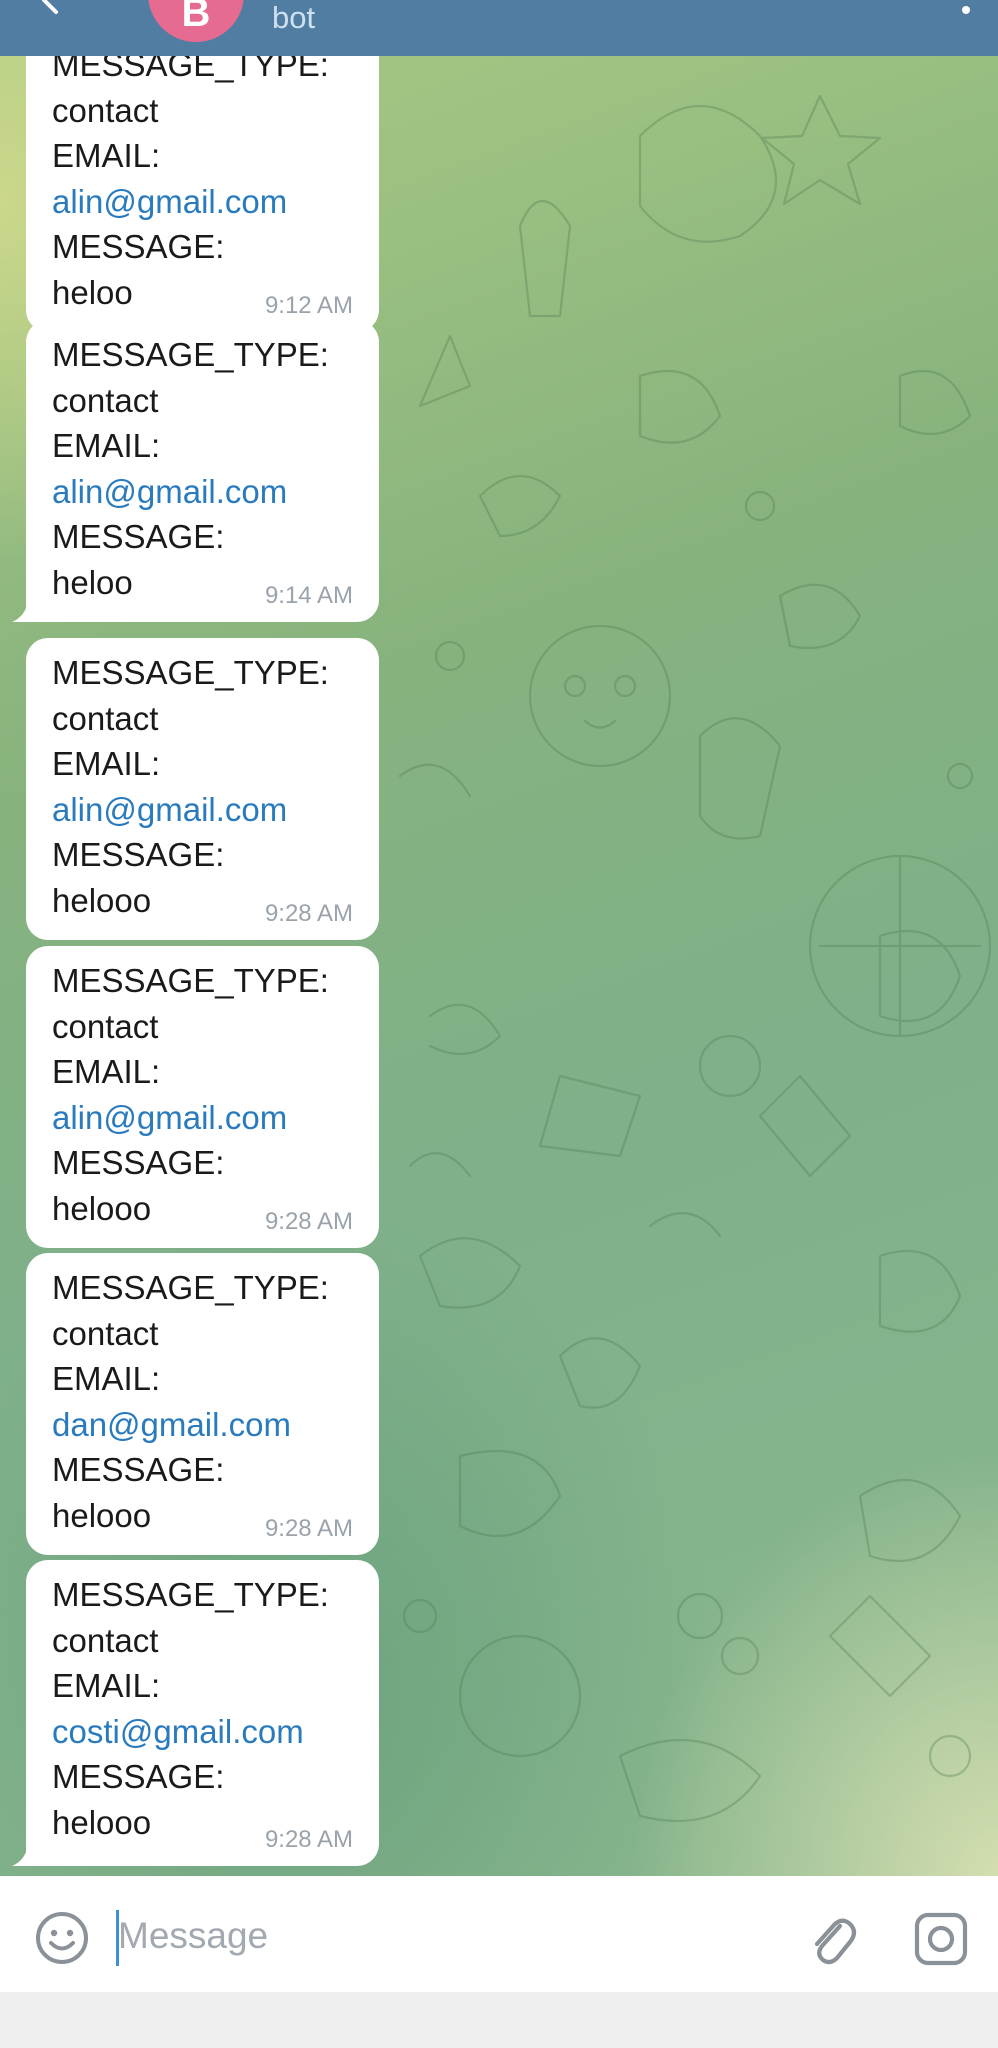  What do you see at coordinates (205, 1732) in the screenshot?
I see `email-link: costi@gmail.com` at bounding box center [205, 1732].